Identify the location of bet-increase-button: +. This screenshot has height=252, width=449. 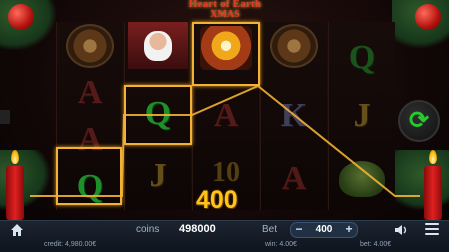
(349, 230).